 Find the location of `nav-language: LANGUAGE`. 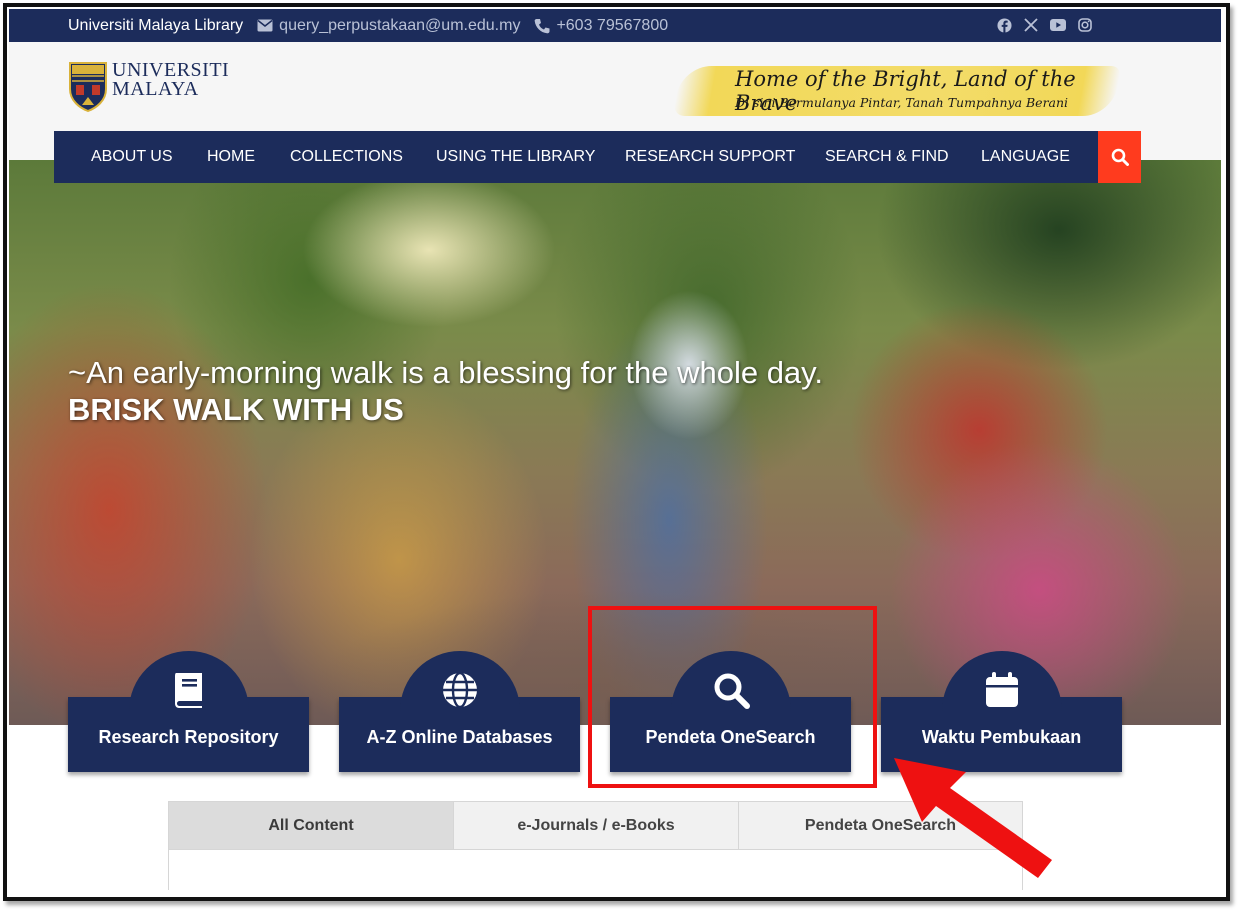

nav-language: LANGUAGE is located at coordinates (1025, 157).